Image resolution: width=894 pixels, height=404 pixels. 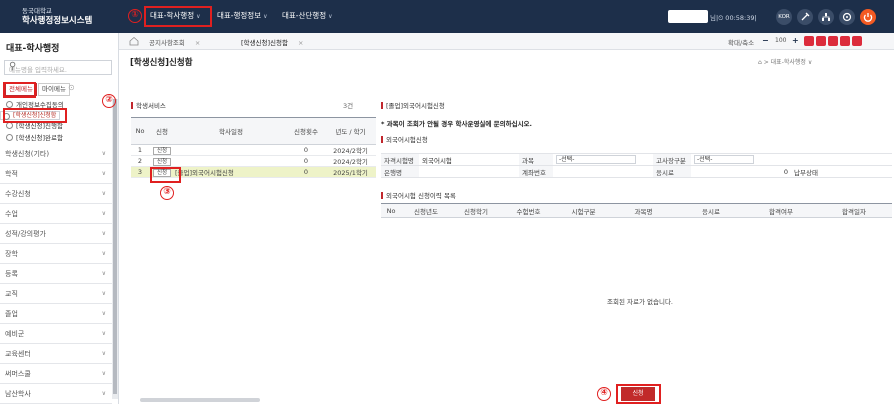 What do you see at coordinates (868, 17) in the screenshot?
I see `power-icon` at bounding box center [868, 17].